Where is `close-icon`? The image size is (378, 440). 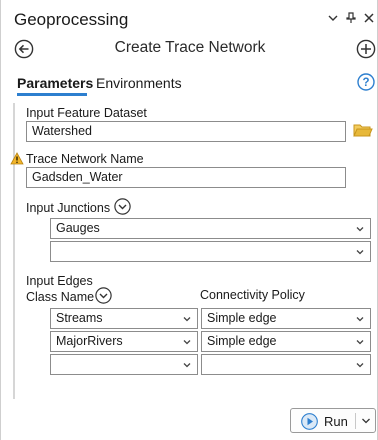
close-icon is located at coordinates (369, 18).